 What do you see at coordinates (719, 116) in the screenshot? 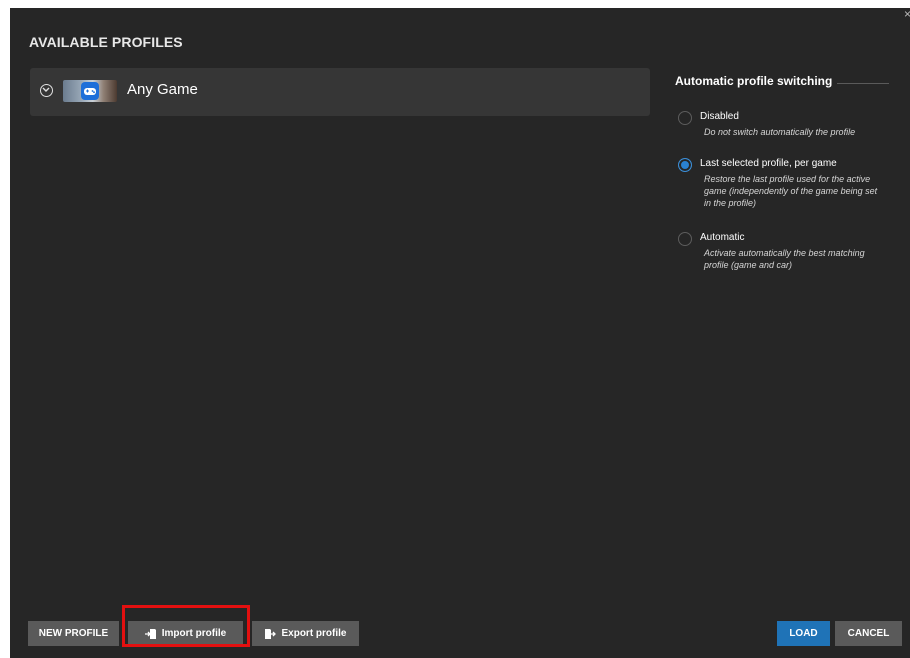
I see `option-disabled-label: Disabled` at bounding box center [719, 116].